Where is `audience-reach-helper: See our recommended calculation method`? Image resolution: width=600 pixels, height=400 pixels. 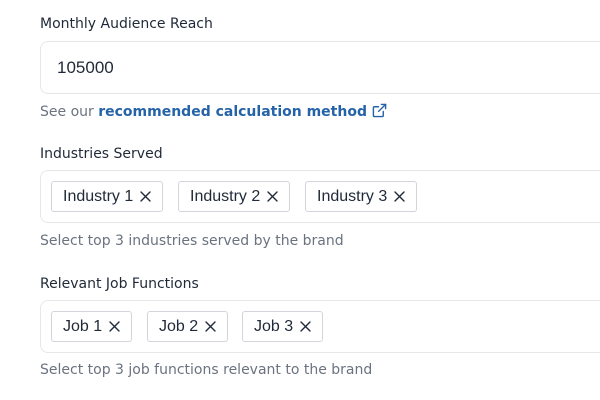 audience-reach-helper: See our recommended calculation method is located at coordinates (213, 112).